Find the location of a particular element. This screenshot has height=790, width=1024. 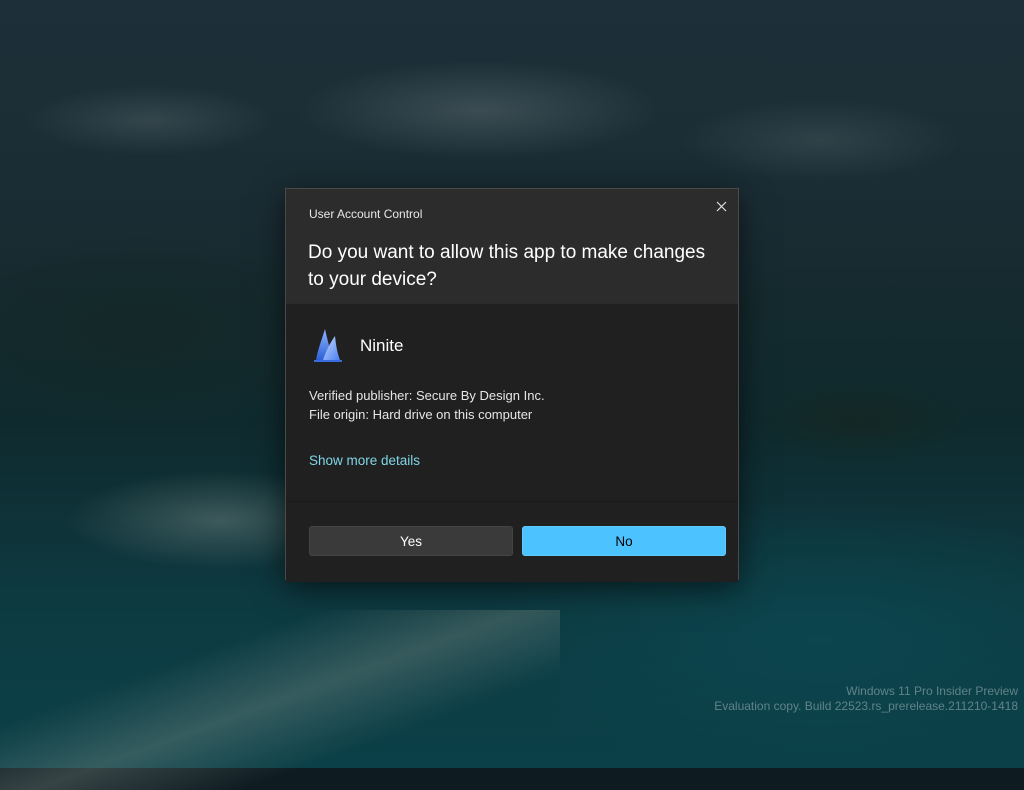

close-icon is located at coordinates (721, 206).